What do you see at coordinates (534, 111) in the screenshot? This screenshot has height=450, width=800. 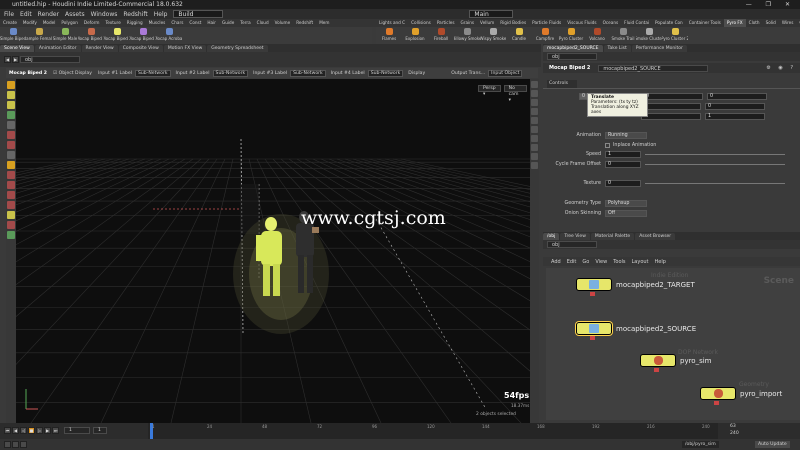 I see `lighting-icon` at bounding box center [534, 111].